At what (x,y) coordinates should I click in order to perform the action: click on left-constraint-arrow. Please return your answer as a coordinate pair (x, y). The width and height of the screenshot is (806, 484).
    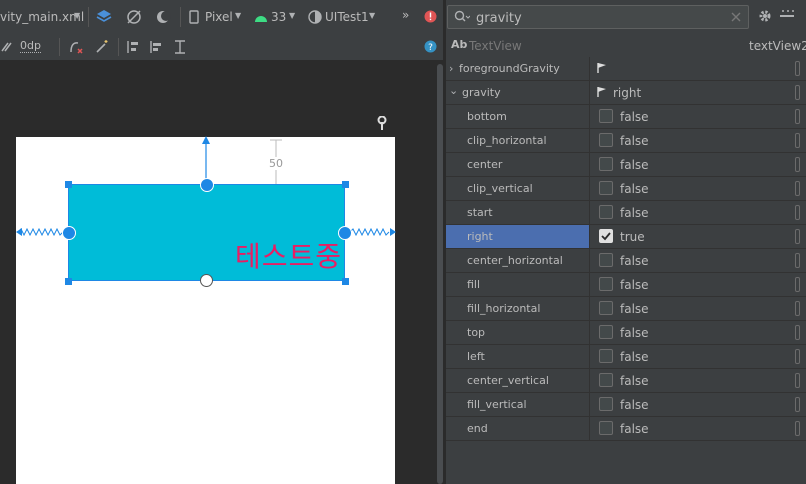
    Looking at the image, I should click on (19, 232).